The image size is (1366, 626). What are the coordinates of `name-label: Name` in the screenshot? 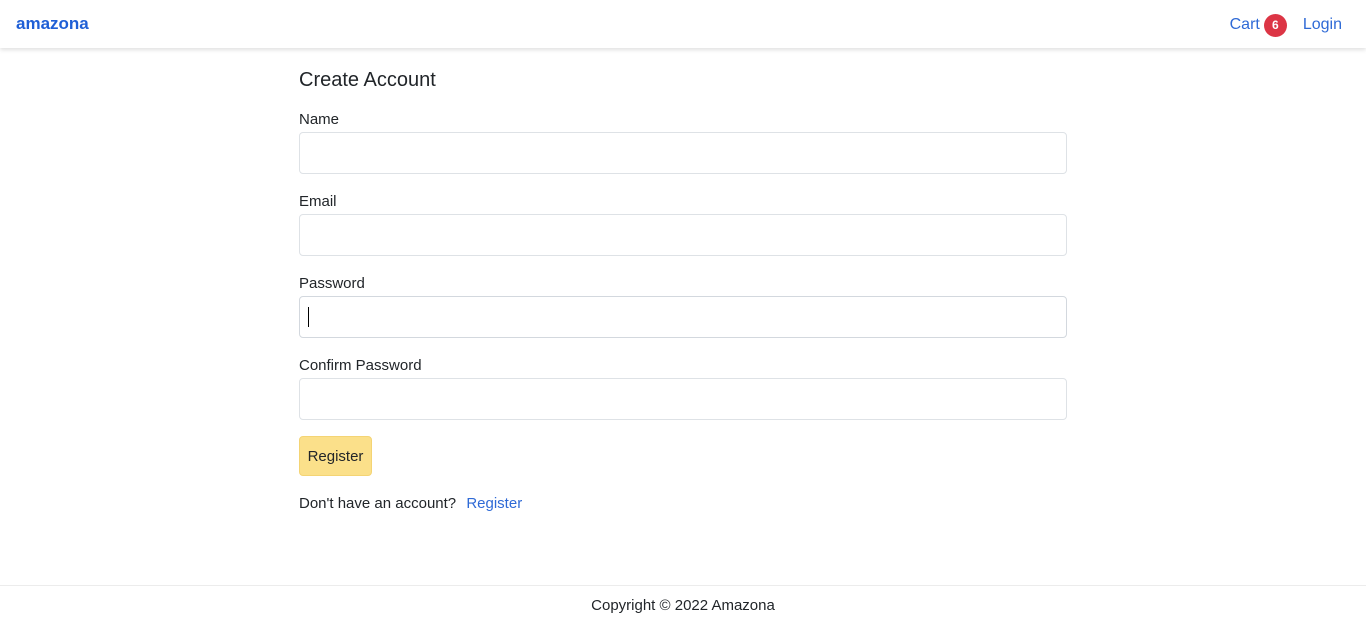 It's located at (319, 119).